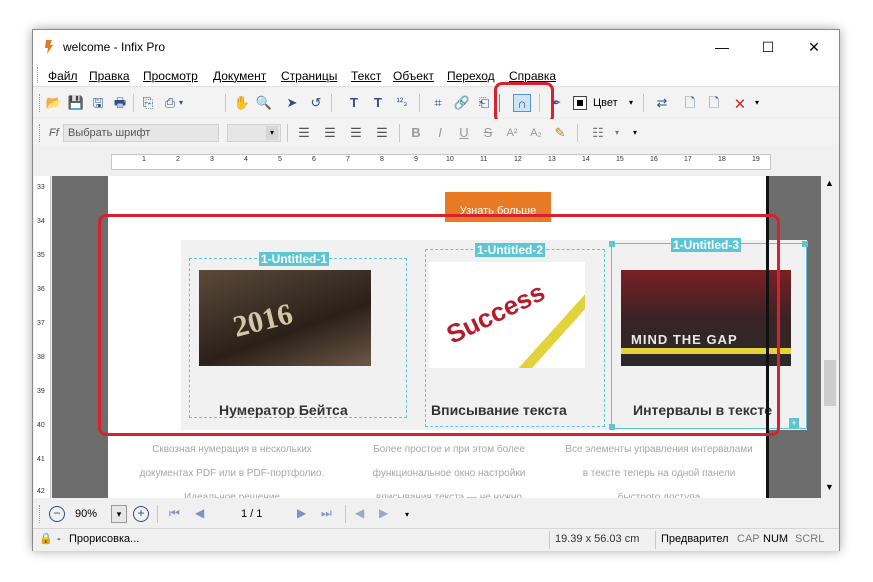 The image size is (873, 582). Describe the element at coordinates (654, 159) in the screenshot. I see `ruler-label: 16` at that location.